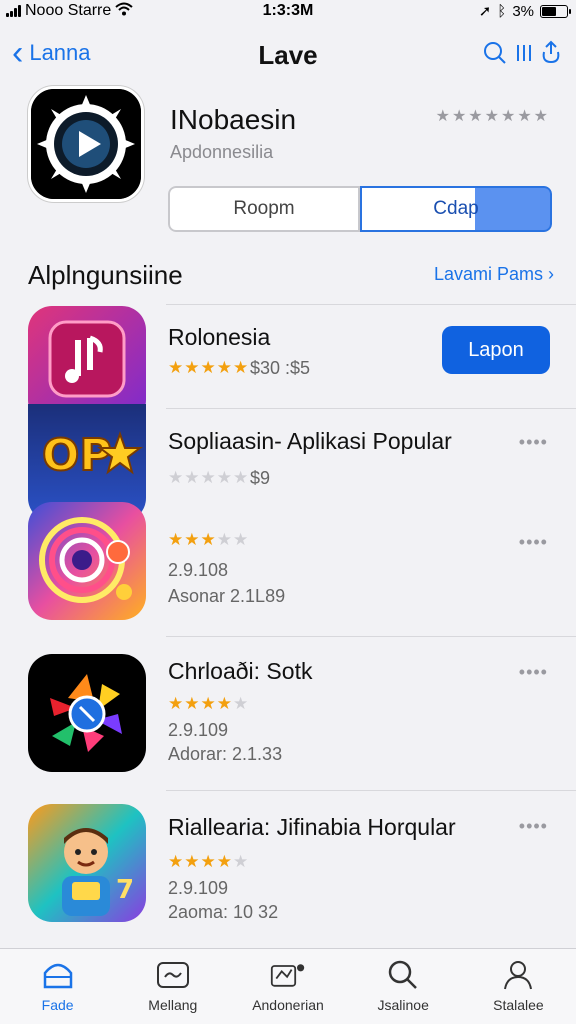 The image size is (576, 1024). I want to click on list-icon, so click(524, 56).